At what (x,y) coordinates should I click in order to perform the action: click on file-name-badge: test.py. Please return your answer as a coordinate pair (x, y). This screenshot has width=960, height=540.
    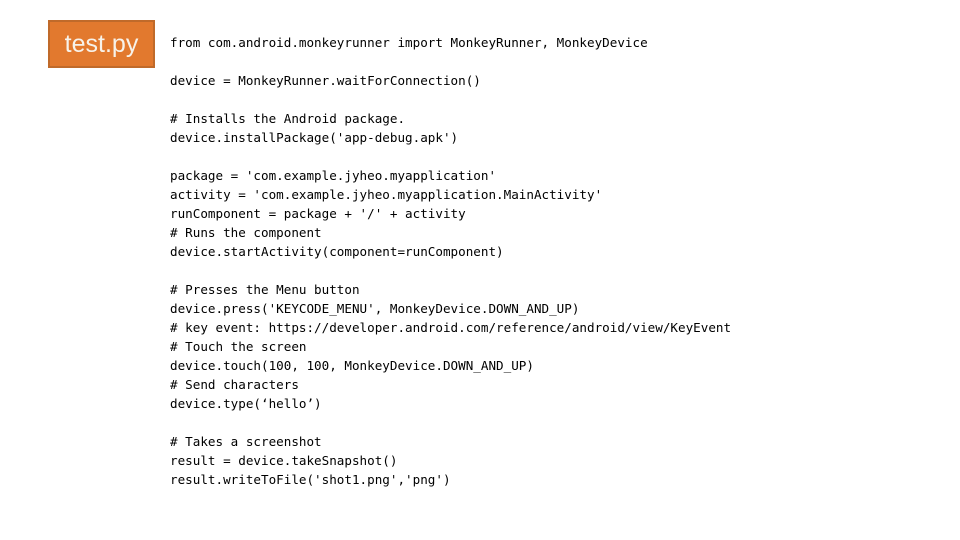
    Looking at the image, I should click on (101, 44).